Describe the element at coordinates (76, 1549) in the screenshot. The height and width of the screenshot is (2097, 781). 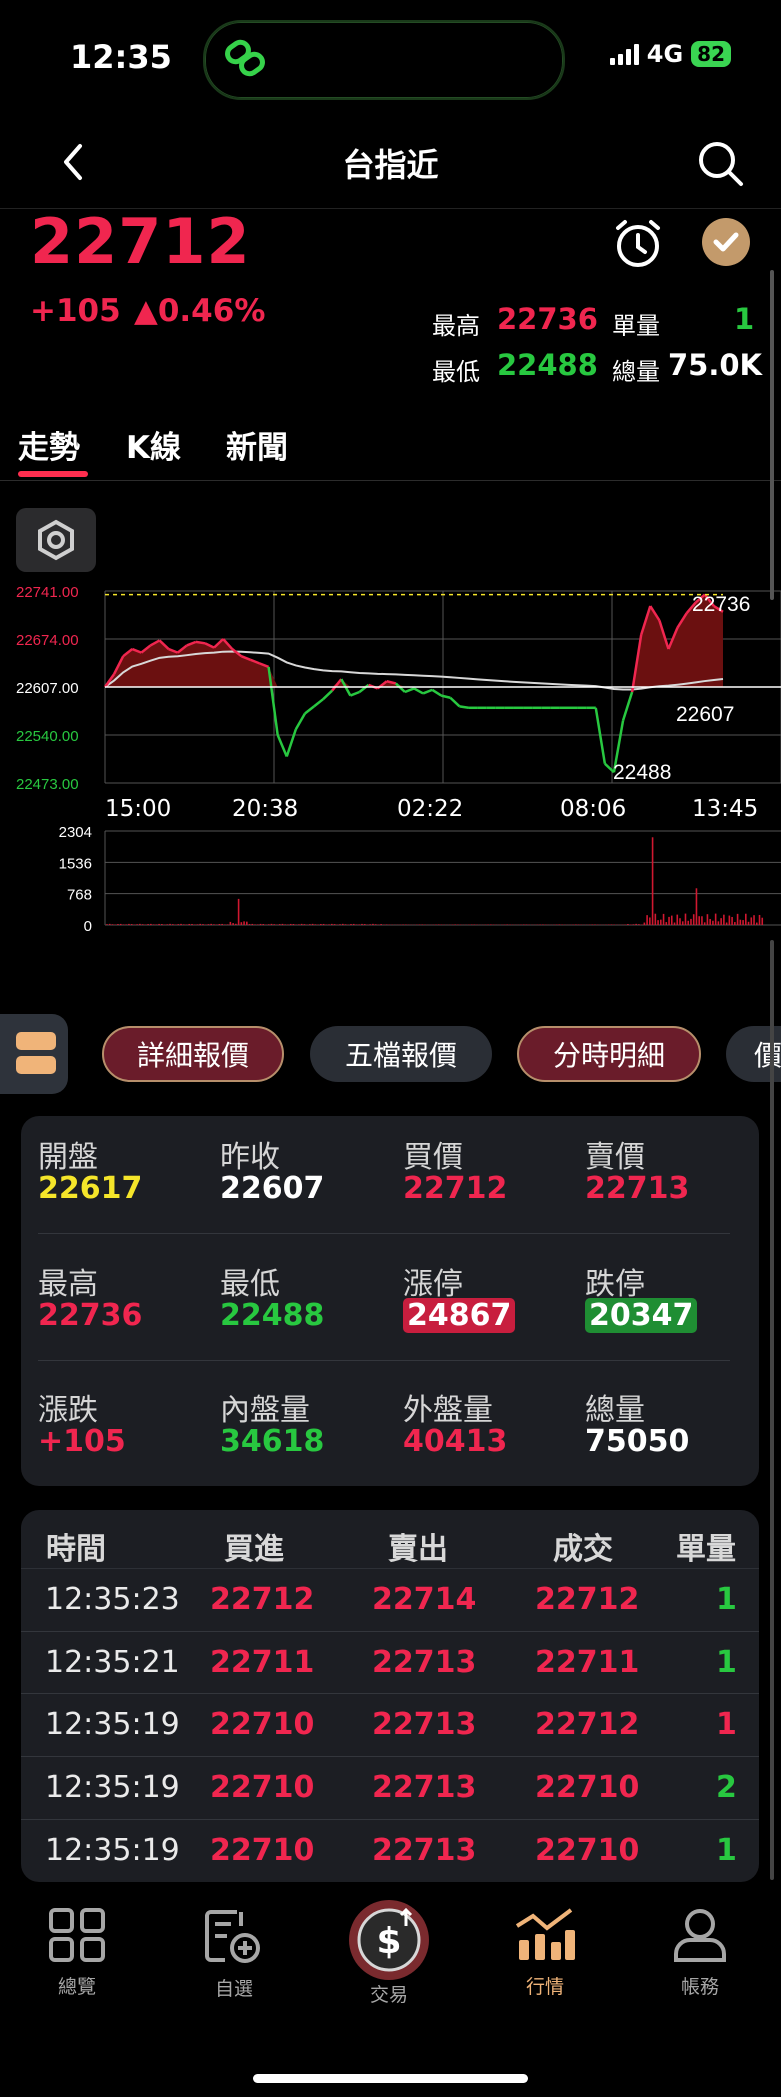
I see `th-time: 時間` at that location.